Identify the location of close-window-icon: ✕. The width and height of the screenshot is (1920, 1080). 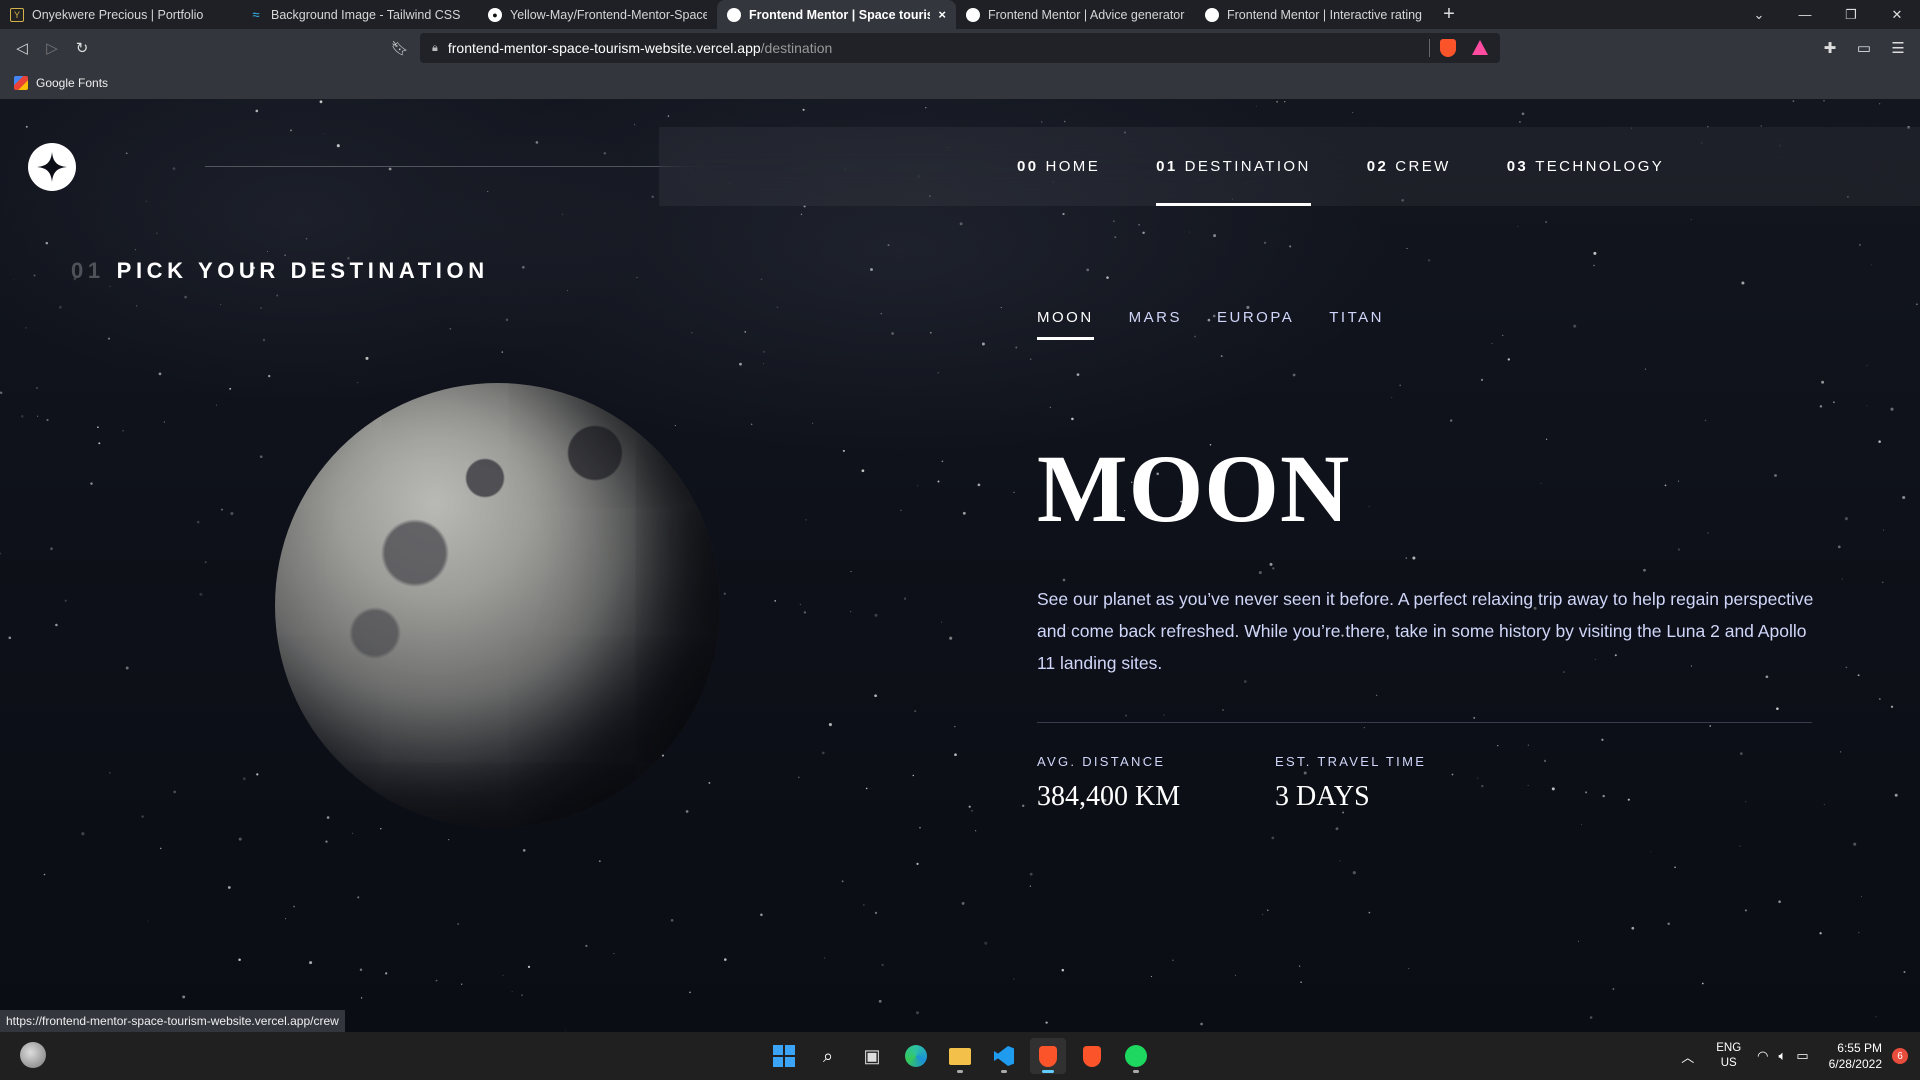
(1897, 14).